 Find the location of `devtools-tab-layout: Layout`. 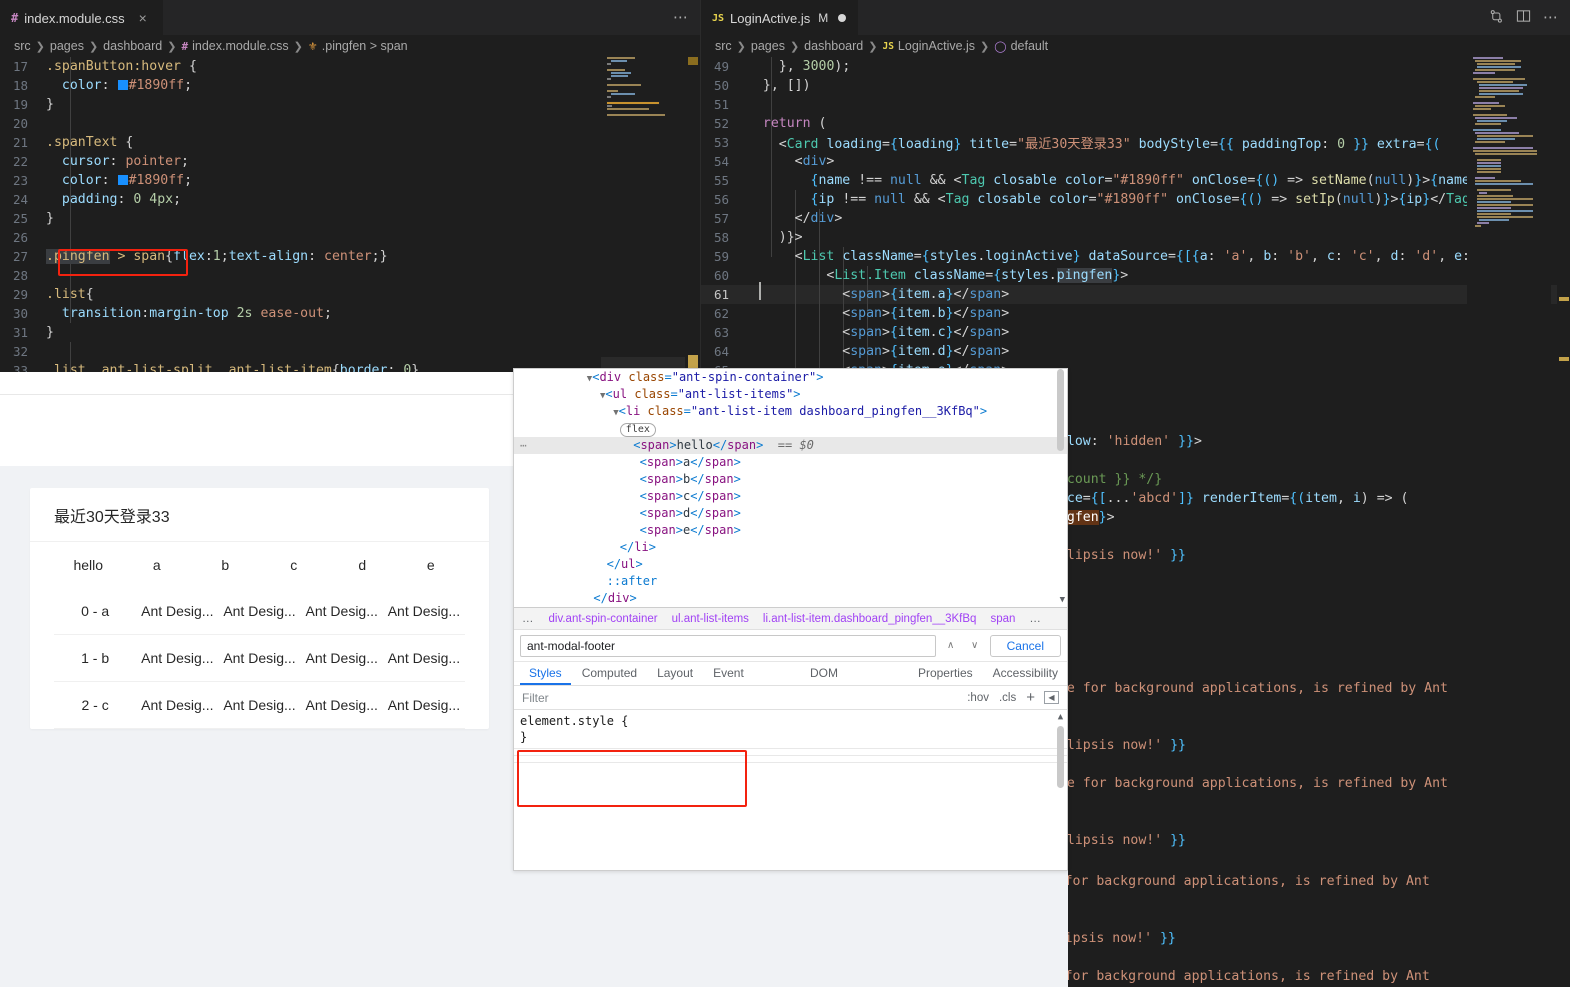

devtools-tab-layout: Layout is located at coordinates (675, 673).